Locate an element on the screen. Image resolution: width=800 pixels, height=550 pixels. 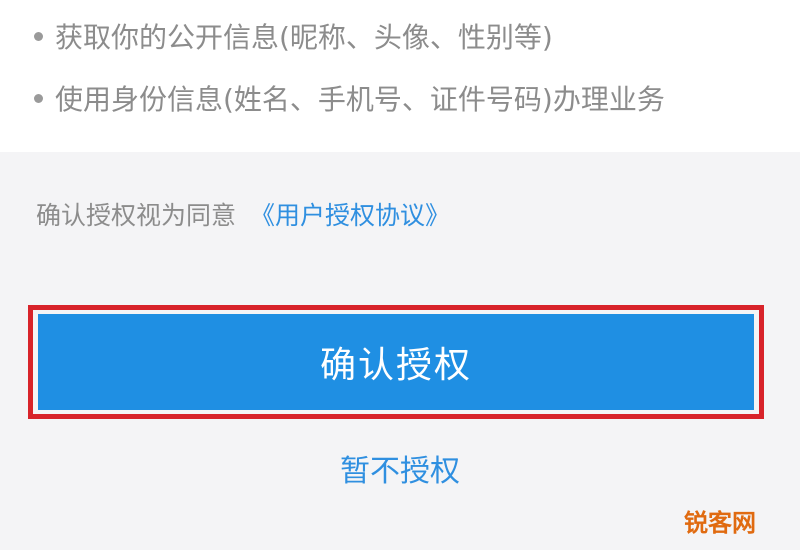
deny-authorize-button: 暂不授权 is located at coordinates (400, 472).